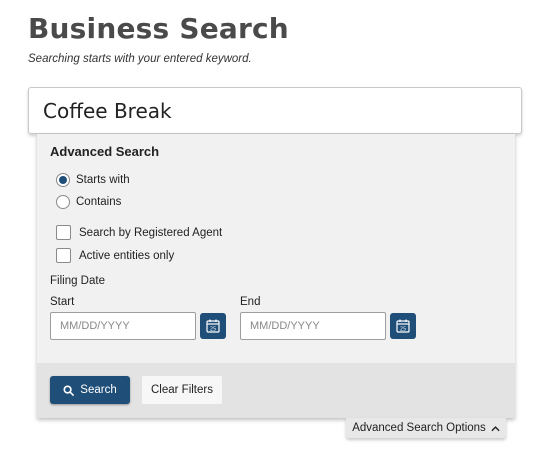  Describe the element at coordinates (151, 232) in the screenshot. I see `checkbox-registered-agent-label: Search by Registered Agent` at that location.